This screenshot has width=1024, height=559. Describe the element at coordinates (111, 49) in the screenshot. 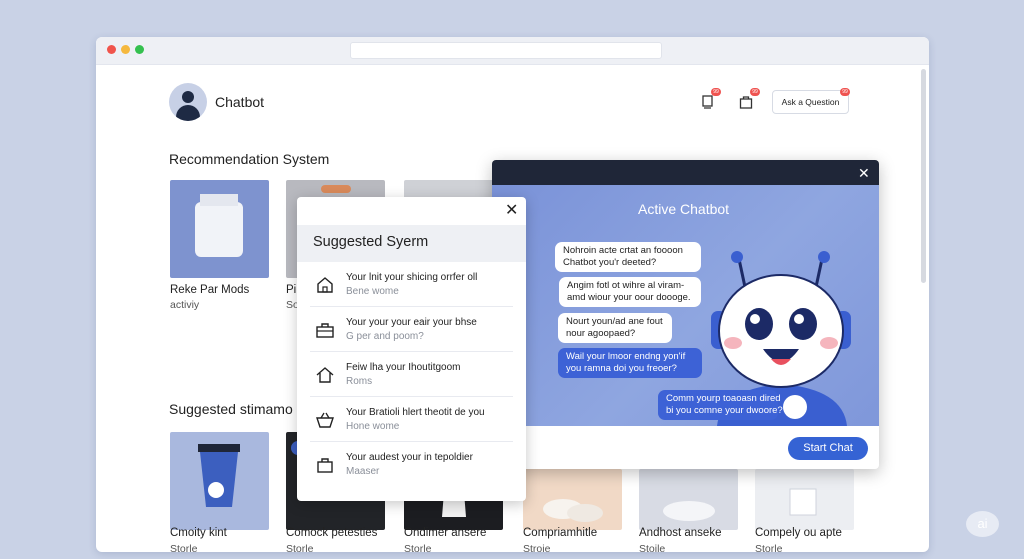

I see `close-window-button` at that location.